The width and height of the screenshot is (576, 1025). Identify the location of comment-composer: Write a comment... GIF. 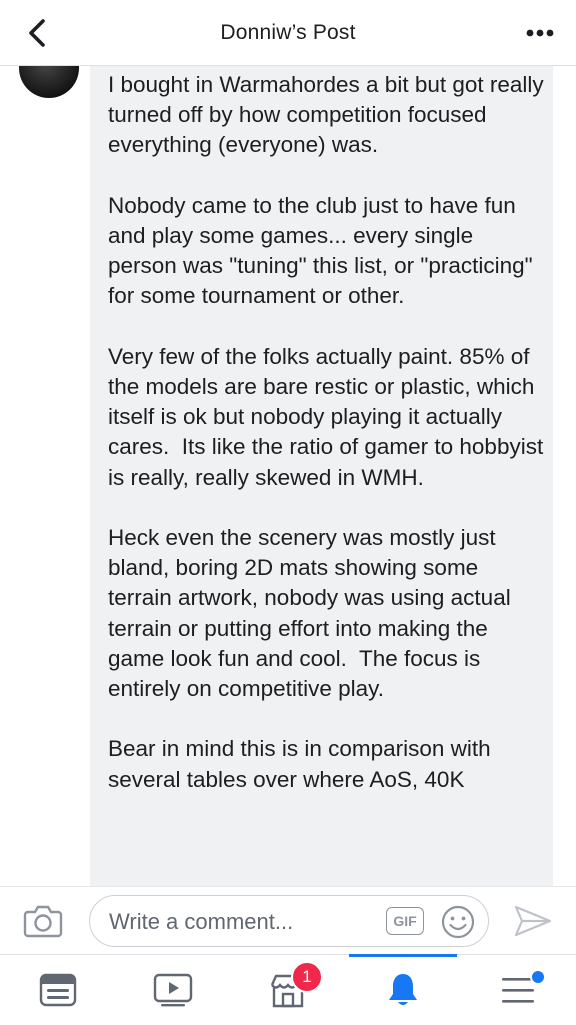
(288, 920).